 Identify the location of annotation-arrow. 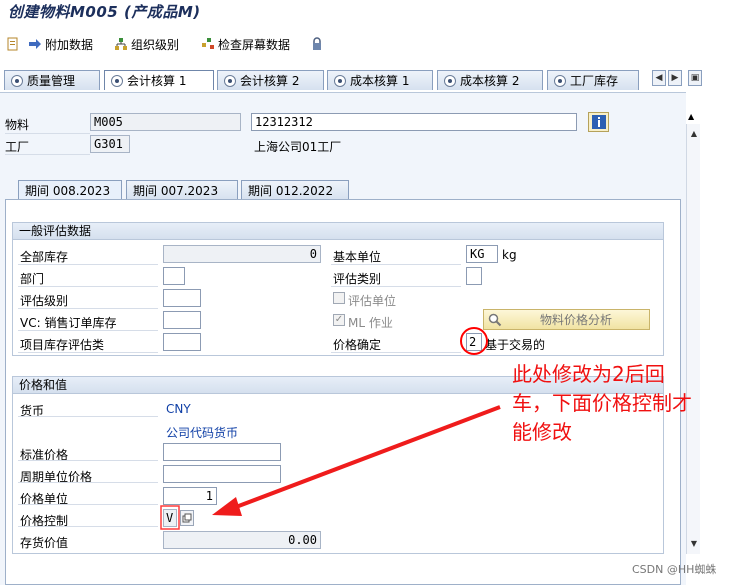
(368, 457).